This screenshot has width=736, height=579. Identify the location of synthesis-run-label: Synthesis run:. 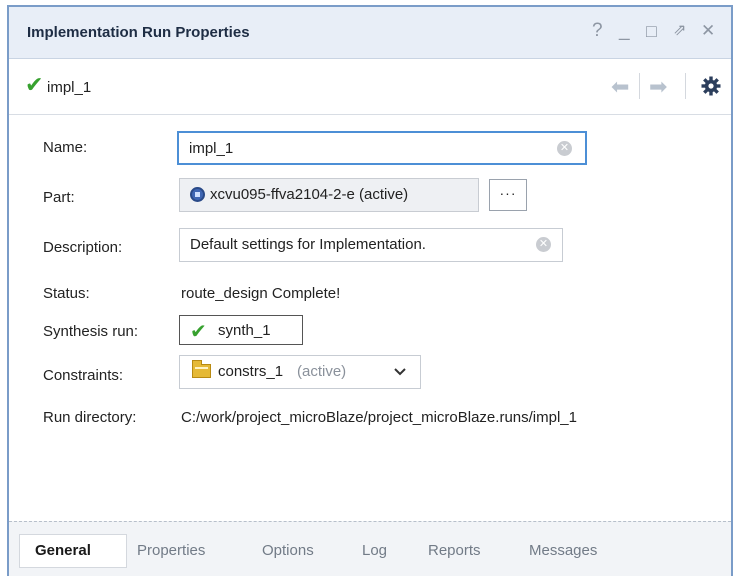
(91, 331).